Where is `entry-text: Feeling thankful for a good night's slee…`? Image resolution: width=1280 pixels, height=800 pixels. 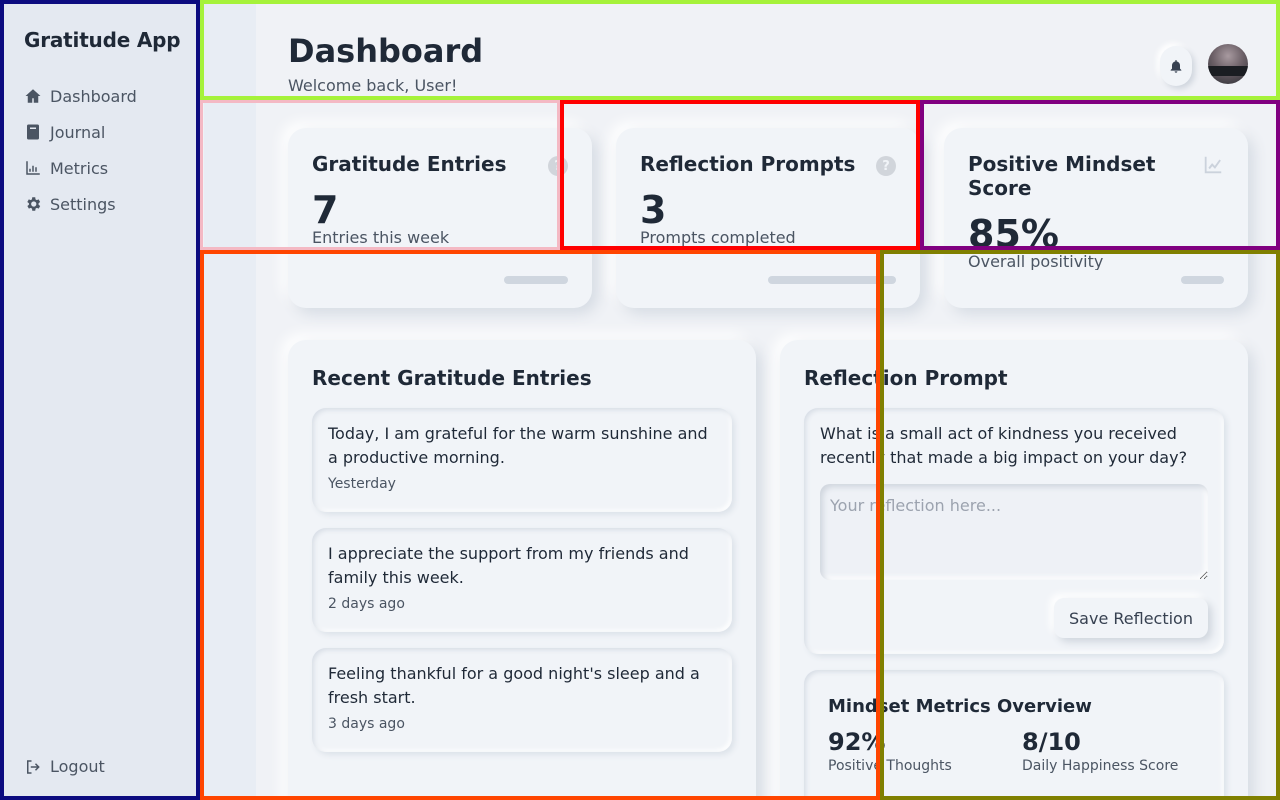 entry-text: Feeling thankful for a good night's slee… is located at coordinates (514, 685).